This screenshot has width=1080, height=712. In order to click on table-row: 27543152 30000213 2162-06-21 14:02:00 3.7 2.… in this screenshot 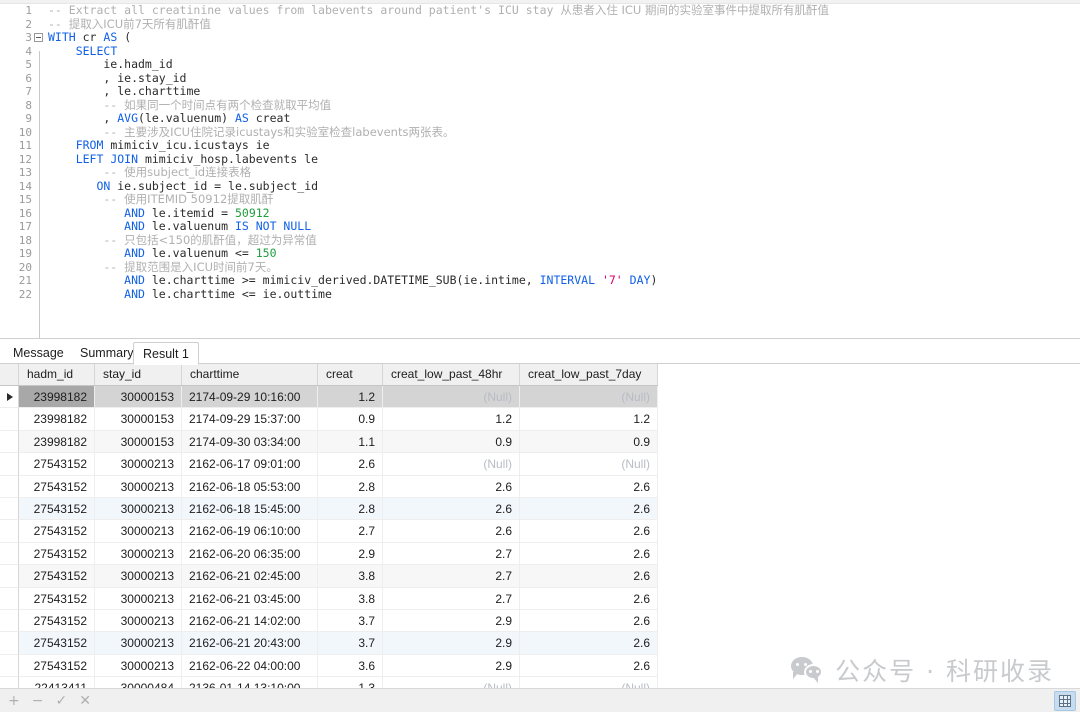, I will do `click(329, 621)`.